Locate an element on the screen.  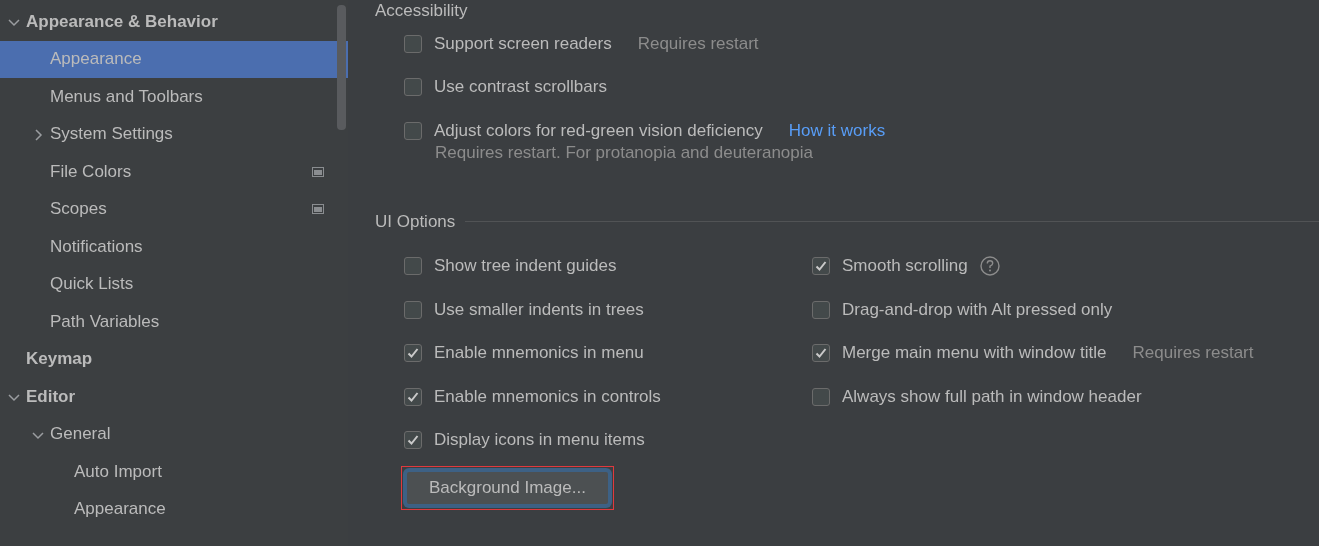
sidebar-item: System Settings is located at coordinates (174, 134).